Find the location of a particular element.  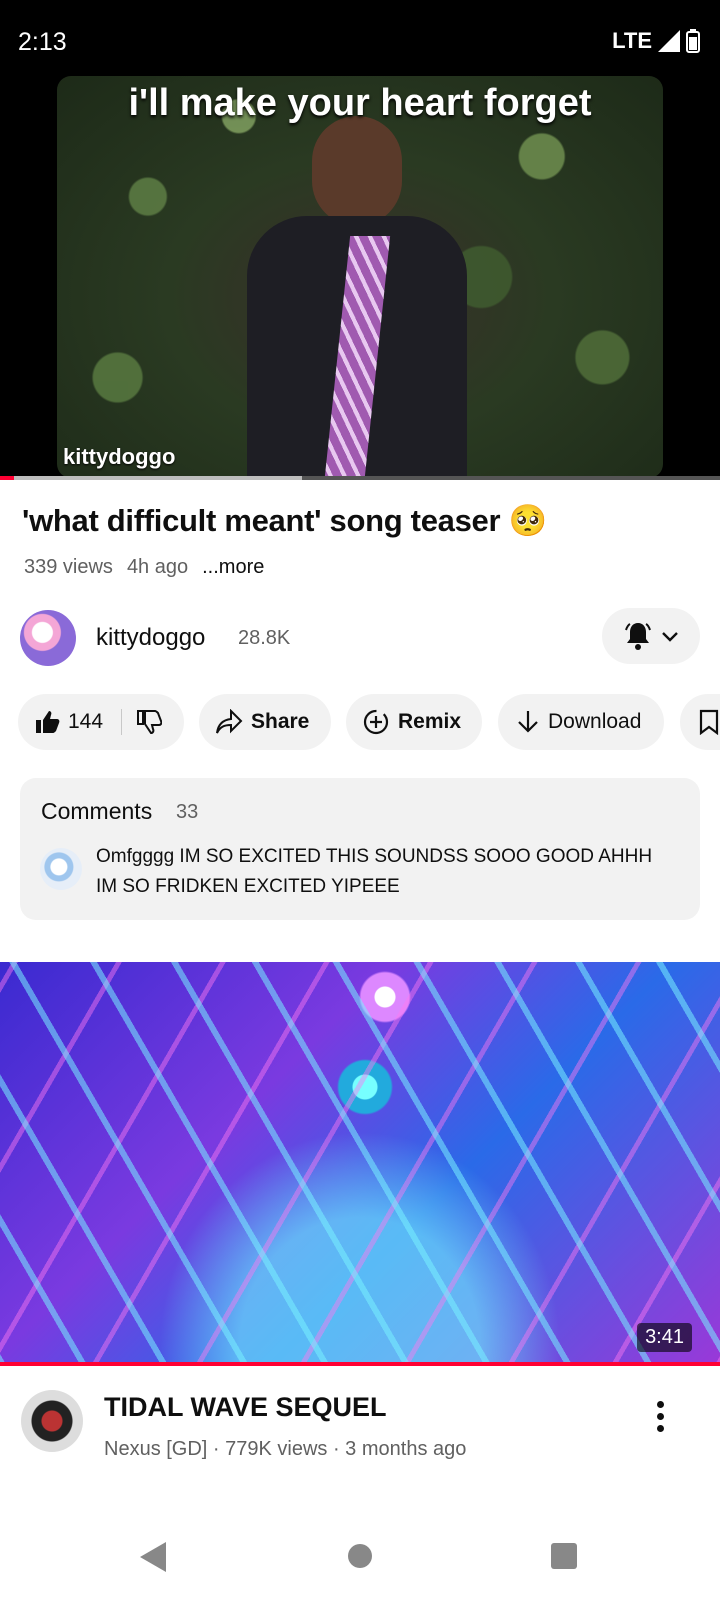

download-label: Download is located at coordinates (595, 721).